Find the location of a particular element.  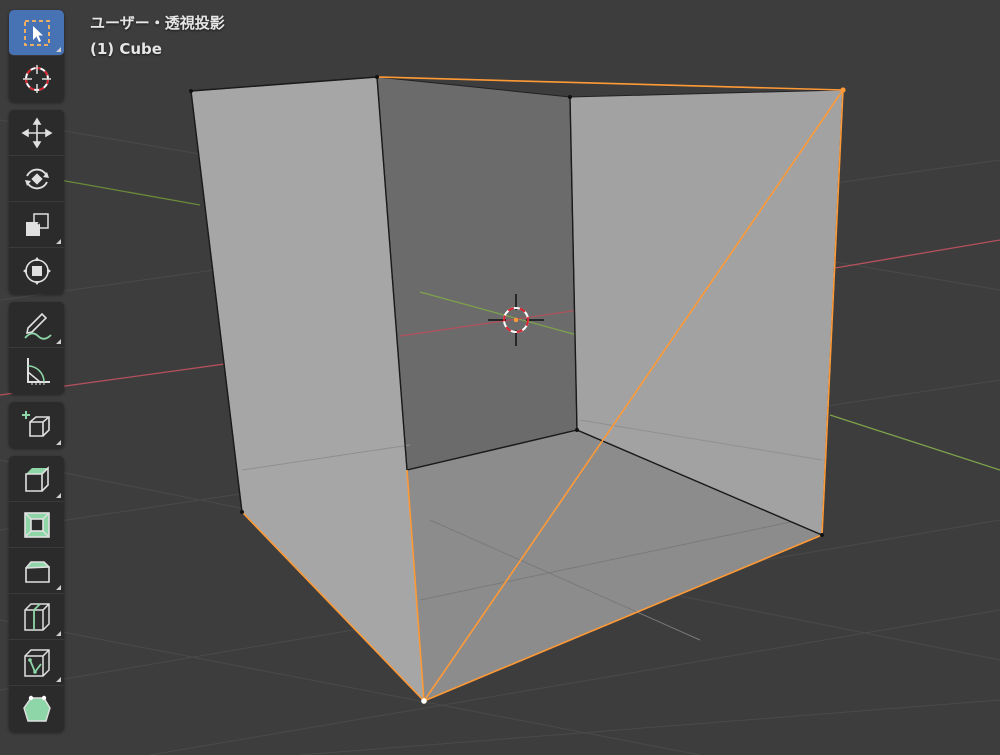

viewport-info: ユーザー・透視投影 (1) Cube is located at coordinates (157, 36).